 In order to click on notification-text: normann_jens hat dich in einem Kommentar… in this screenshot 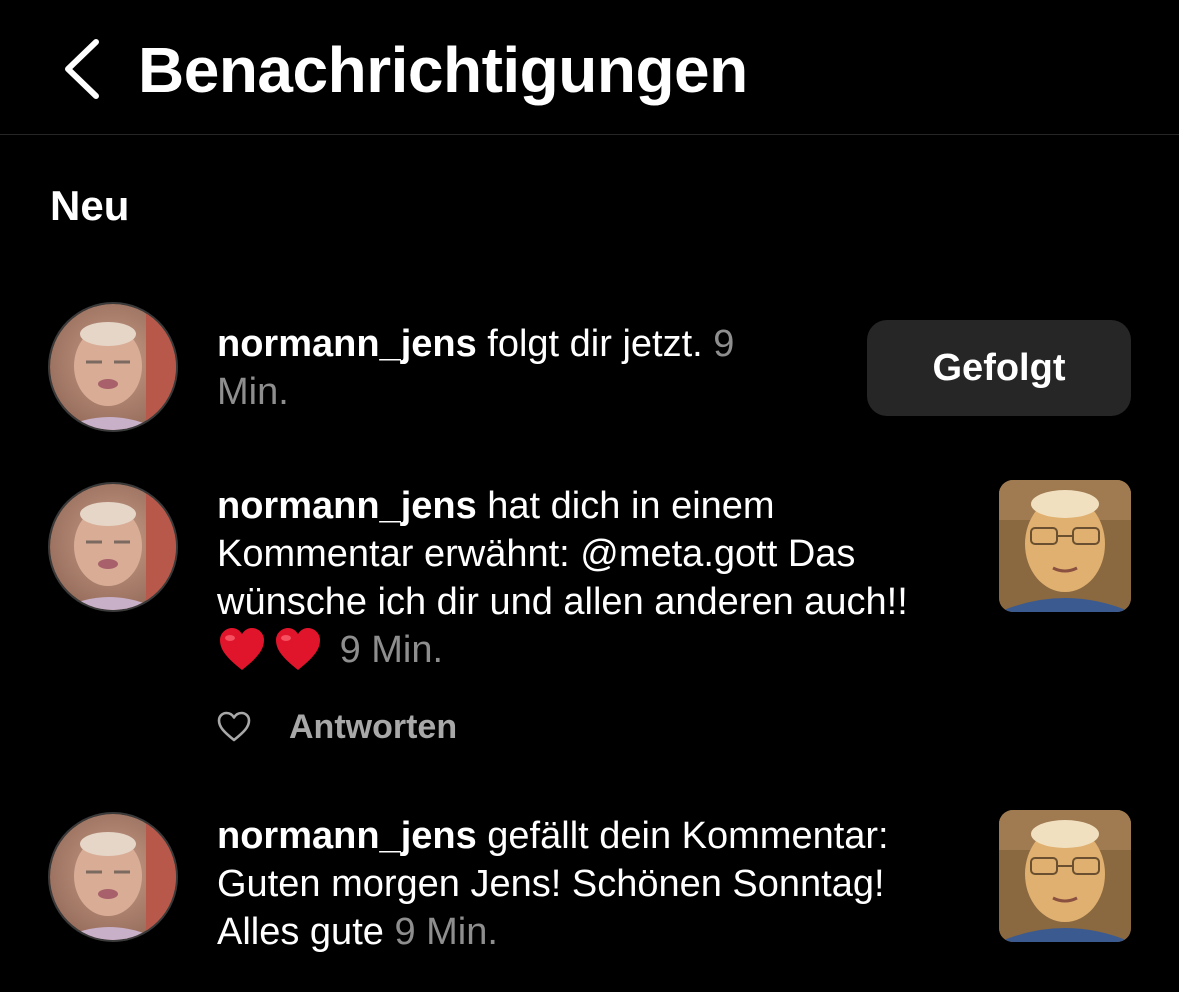, I will do `click(587, 578)`.